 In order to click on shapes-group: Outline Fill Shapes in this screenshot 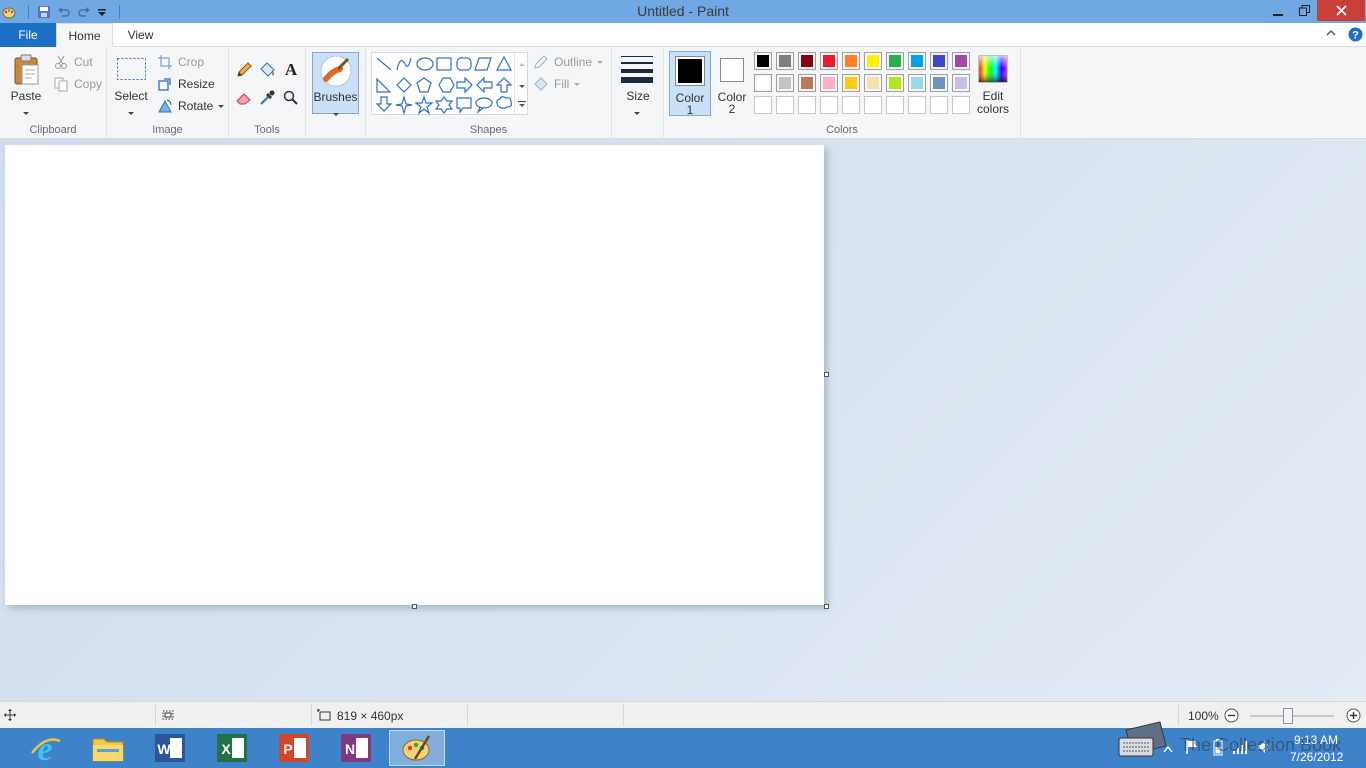, I will do `click(489, 93)`.